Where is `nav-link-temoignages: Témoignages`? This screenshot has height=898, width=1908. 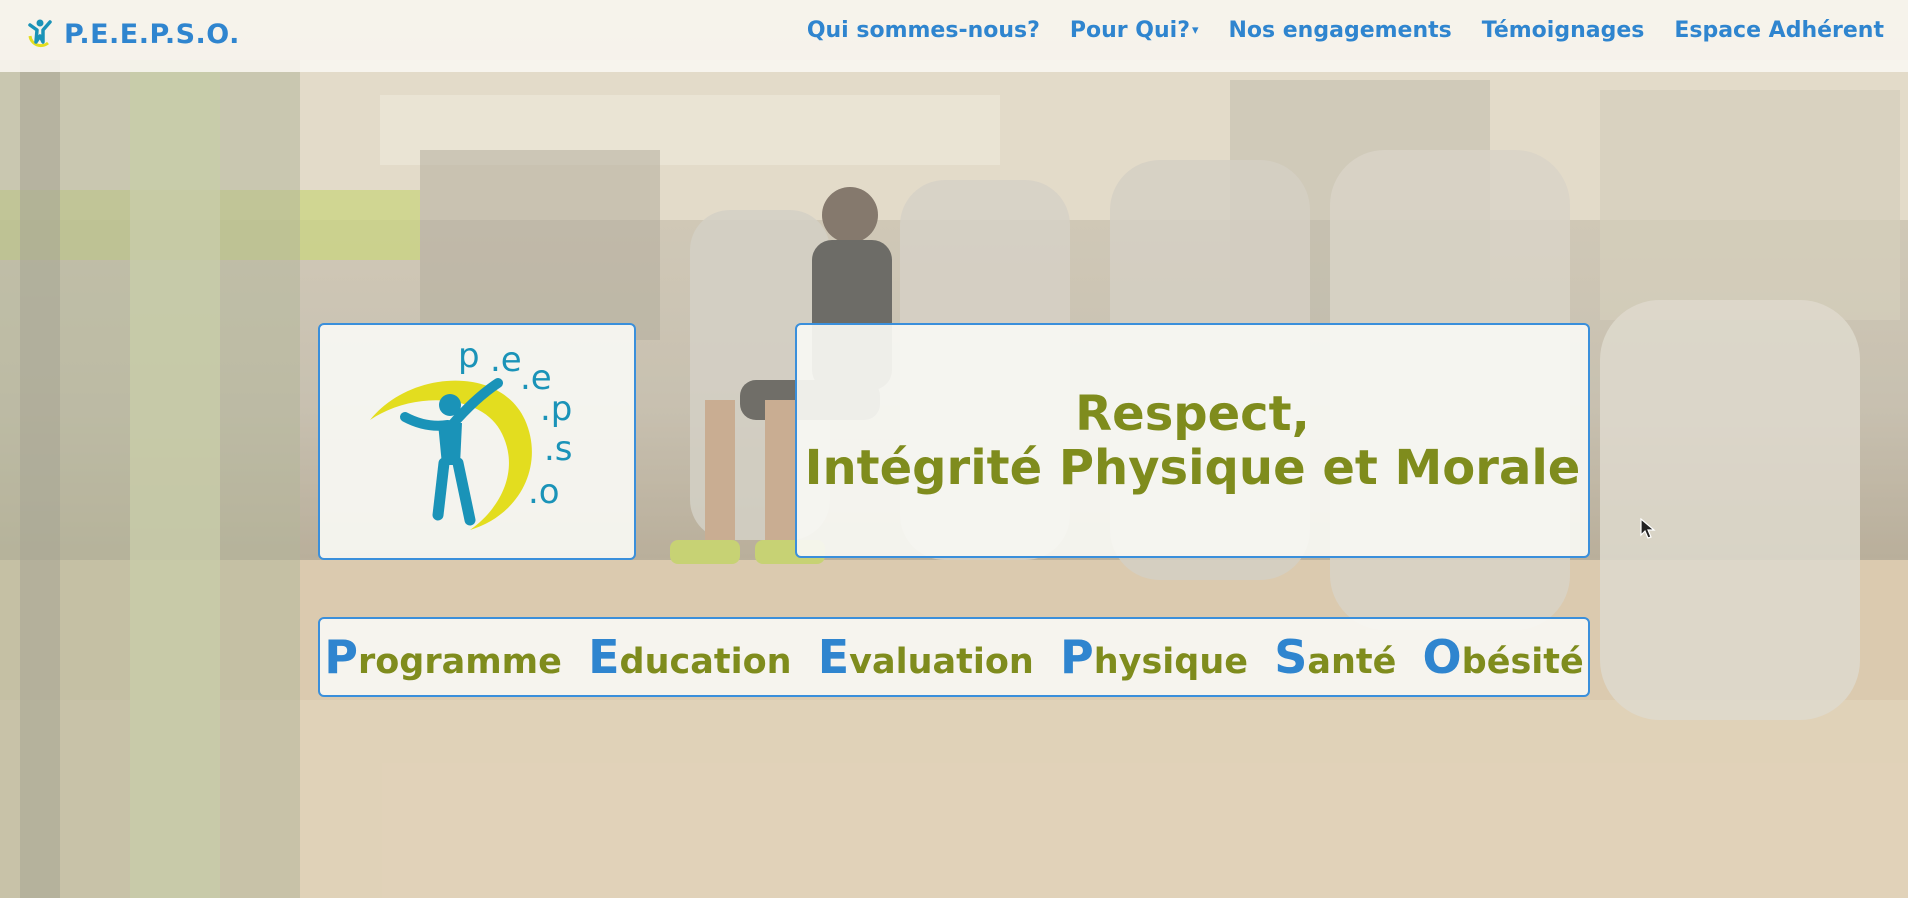
nav-link-temoignages: Témoignages is located at coordinates (1563, 30).